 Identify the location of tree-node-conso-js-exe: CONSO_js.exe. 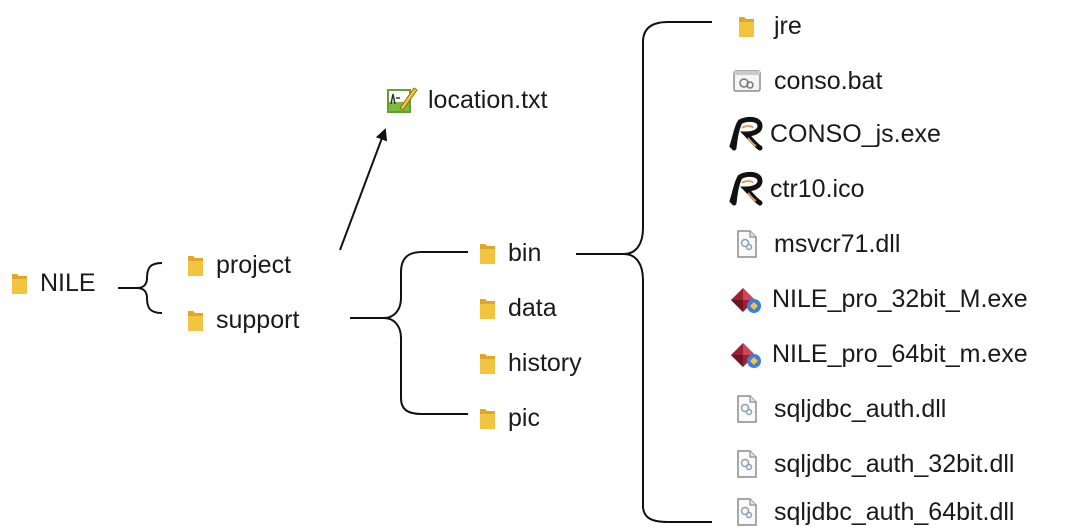
(833, 134).